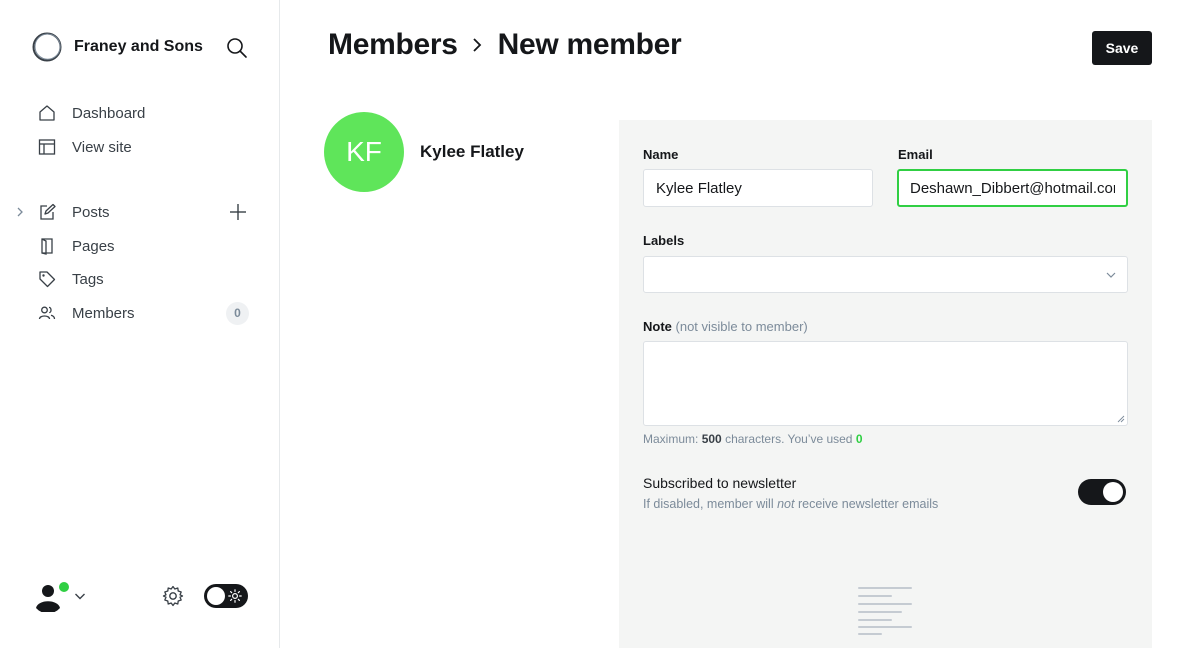 The height and width of the screenshot is (648, 1200). Describe the element at coordinates (93, 246) in the screenshot. I see `sidebar-item-label: Pages` at that location.